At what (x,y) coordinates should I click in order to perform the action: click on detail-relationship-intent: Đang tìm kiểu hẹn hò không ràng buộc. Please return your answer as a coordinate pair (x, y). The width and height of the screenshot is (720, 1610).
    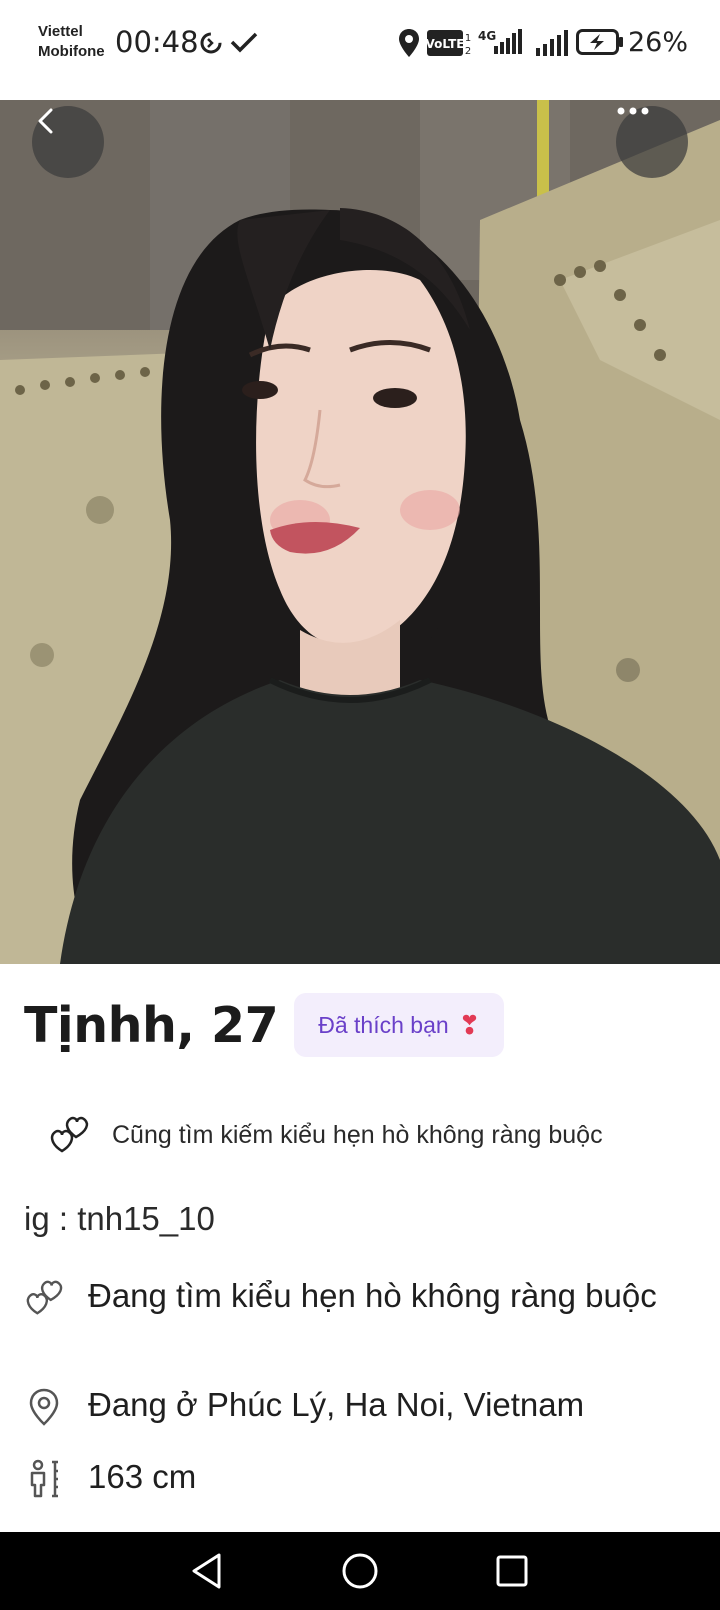
    Looking at the image, I should click on (352, 1297).